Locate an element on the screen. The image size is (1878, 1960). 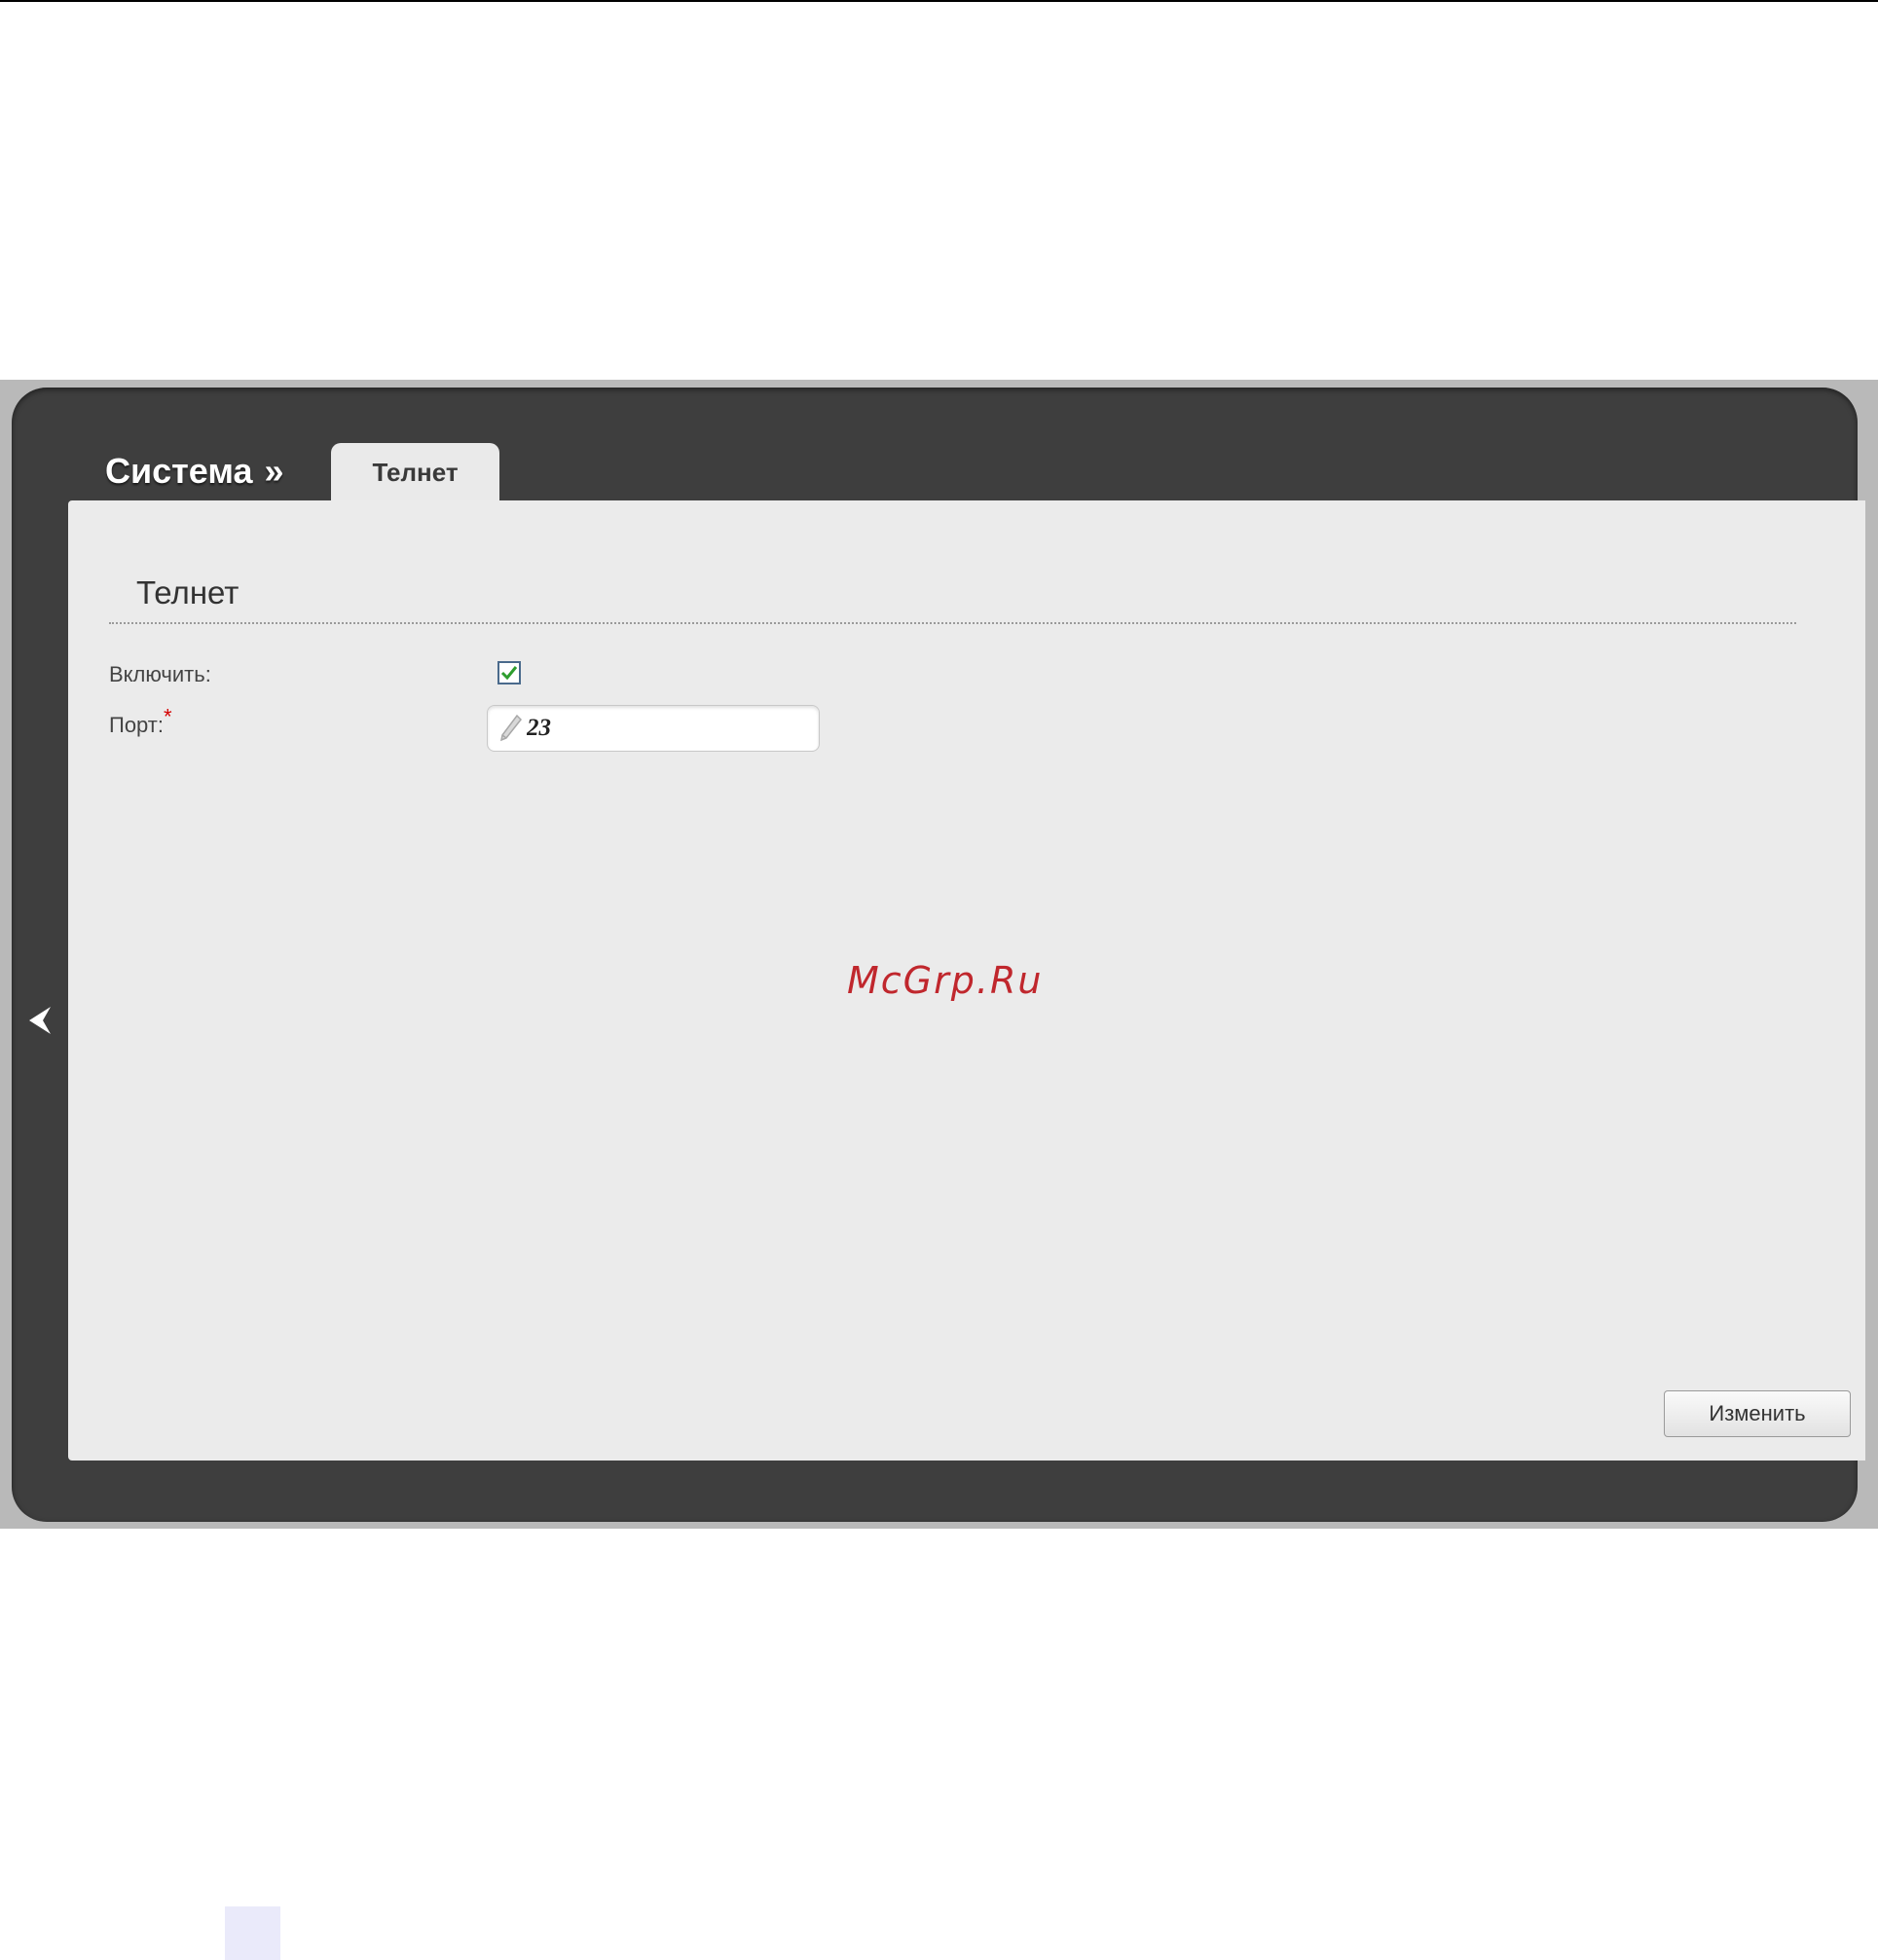
top-rule is located at coordinates (939, 1).